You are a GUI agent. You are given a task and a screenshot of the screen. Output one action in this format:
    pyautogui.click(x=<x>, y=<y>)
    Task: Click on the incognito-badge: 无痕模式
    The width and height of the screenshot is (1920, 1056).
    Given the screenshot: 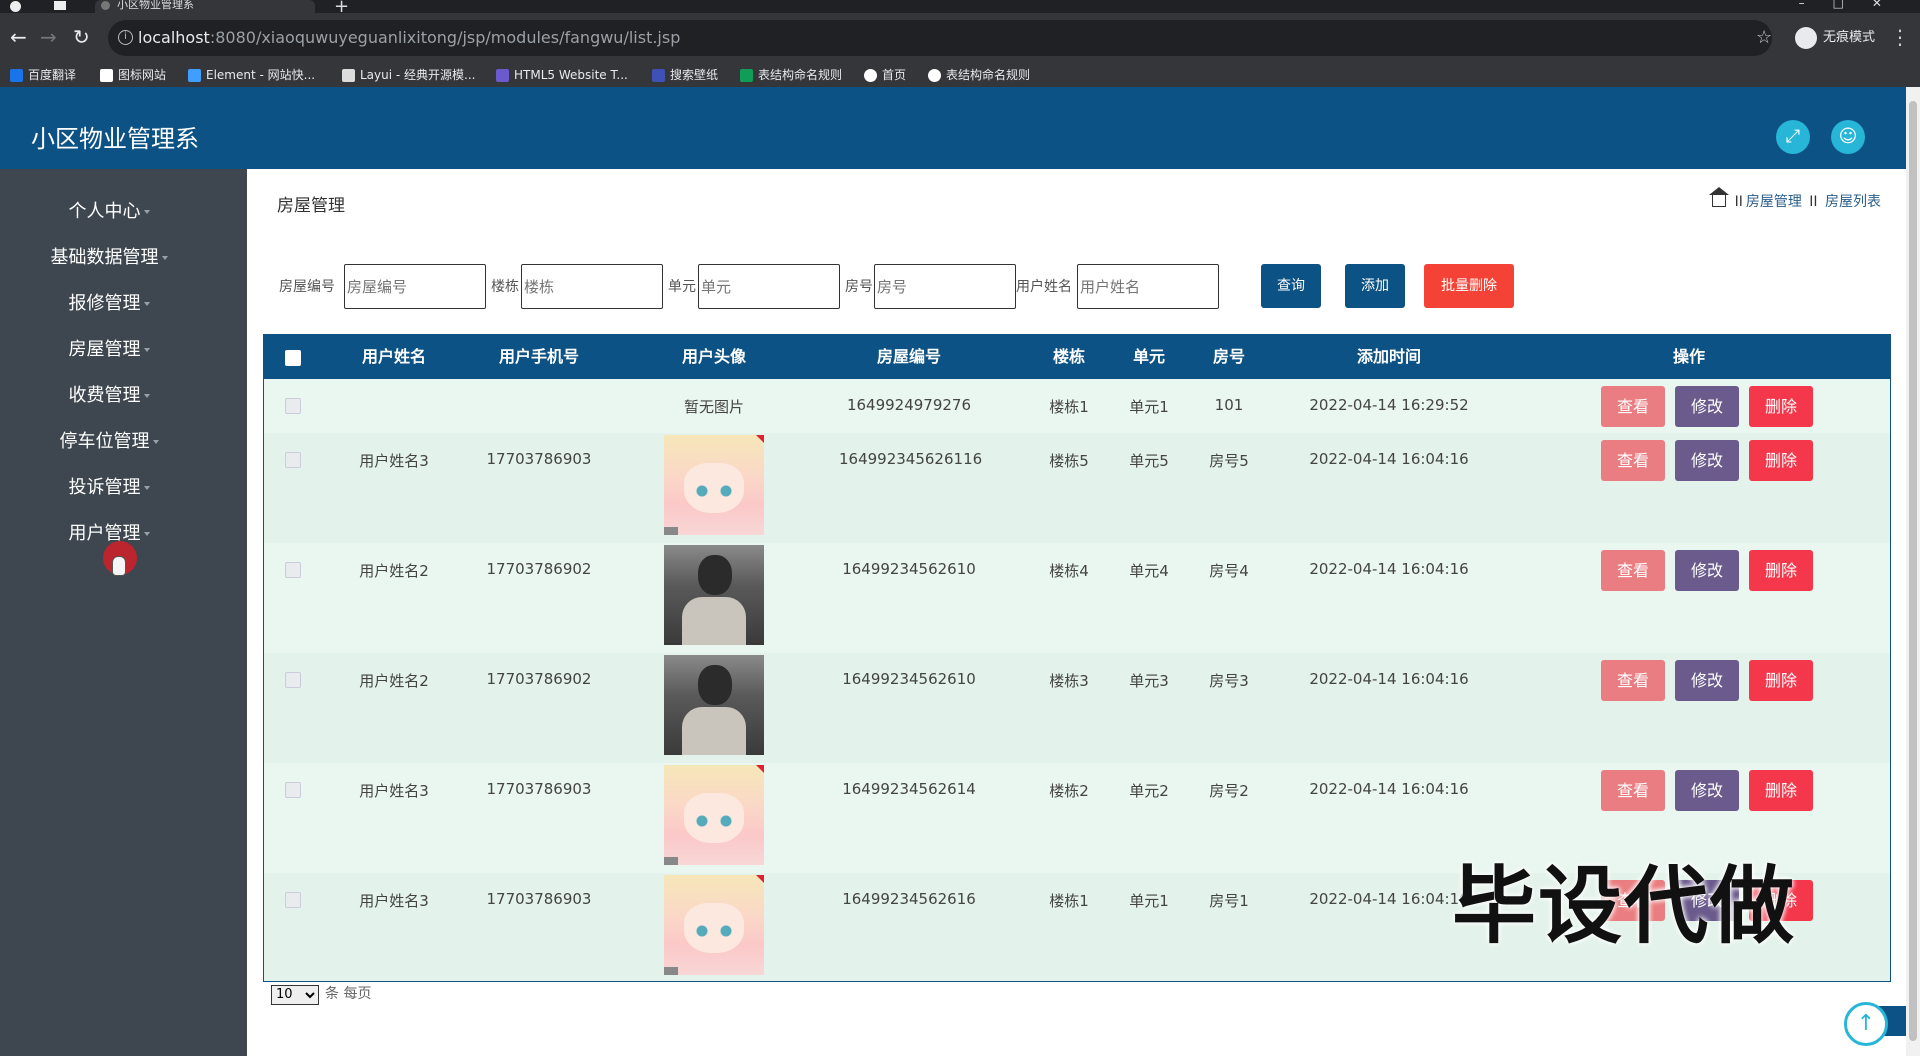 What is the action you would take?
    pyautogui.click(x=1835, y=38)
    